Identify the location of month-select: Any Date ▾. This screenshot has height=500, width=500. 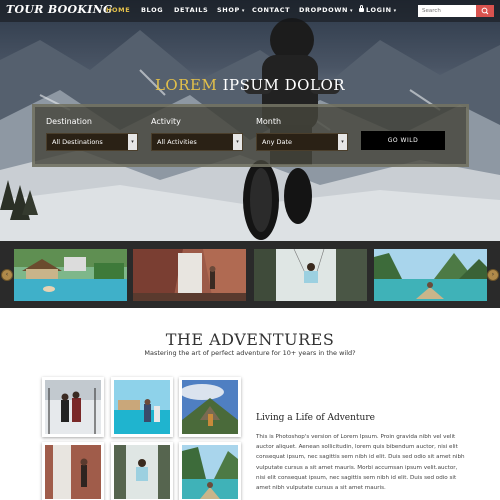
(302, 142).